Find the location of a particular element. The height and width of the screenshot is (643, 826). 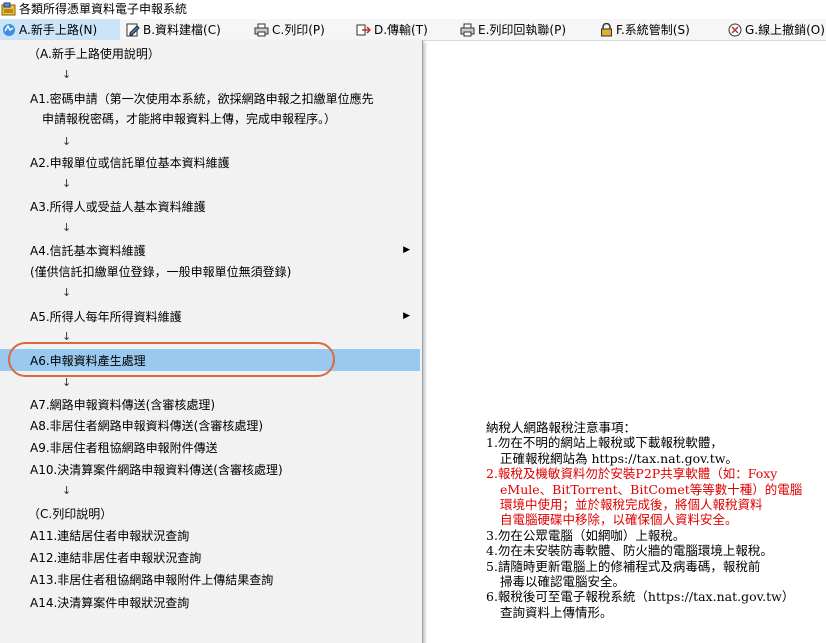

section-header-a: （A.新手上路使用說明） is located at coordinates (94, 53).